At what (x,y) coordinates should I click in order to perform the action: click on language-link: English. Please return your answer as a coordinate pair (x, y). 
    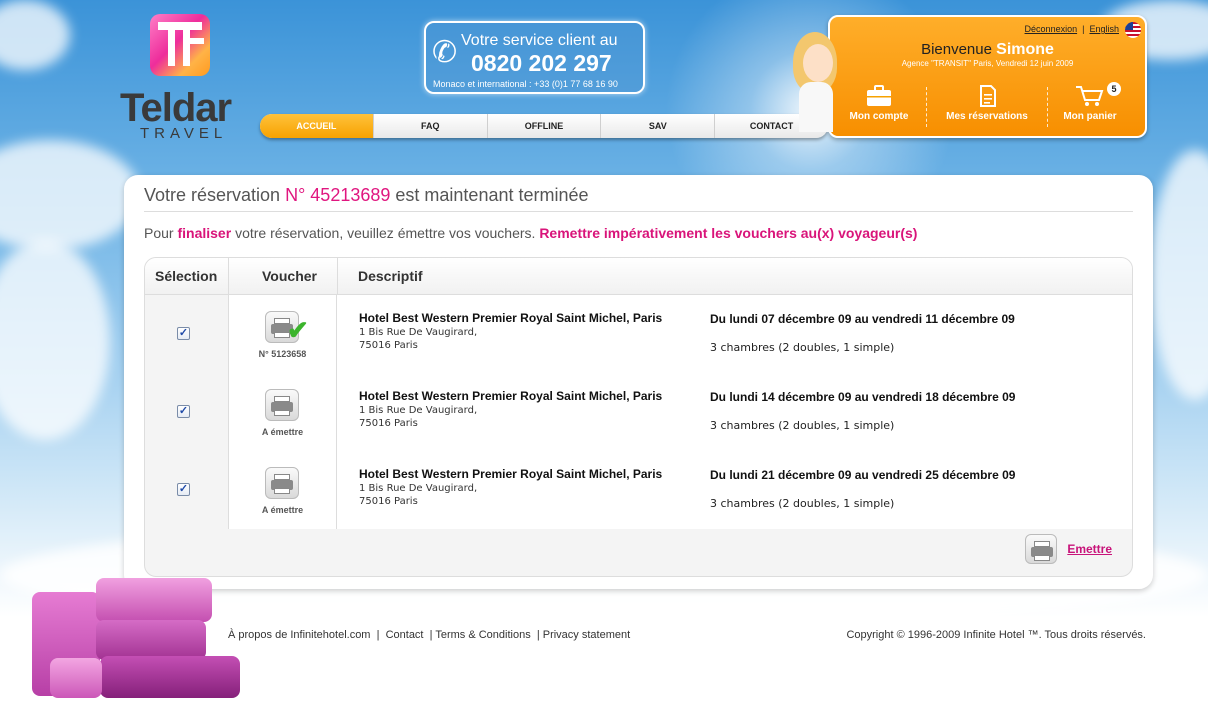
    Looking at the image, I should click on (1104, 29).